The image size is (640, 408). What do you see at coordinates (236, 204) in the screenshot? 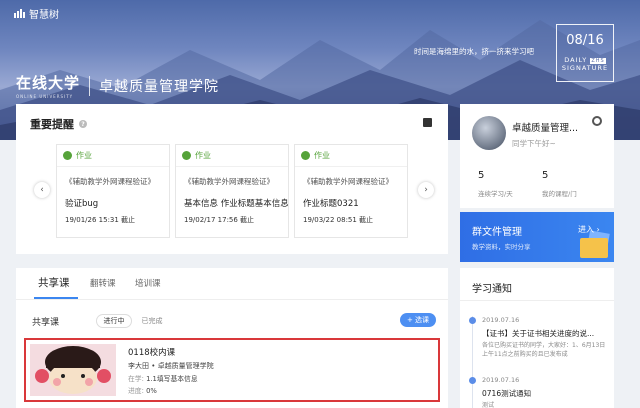
I see `task-name: 基本信息 作业标题基本信息` at bounding box center [236, 204].